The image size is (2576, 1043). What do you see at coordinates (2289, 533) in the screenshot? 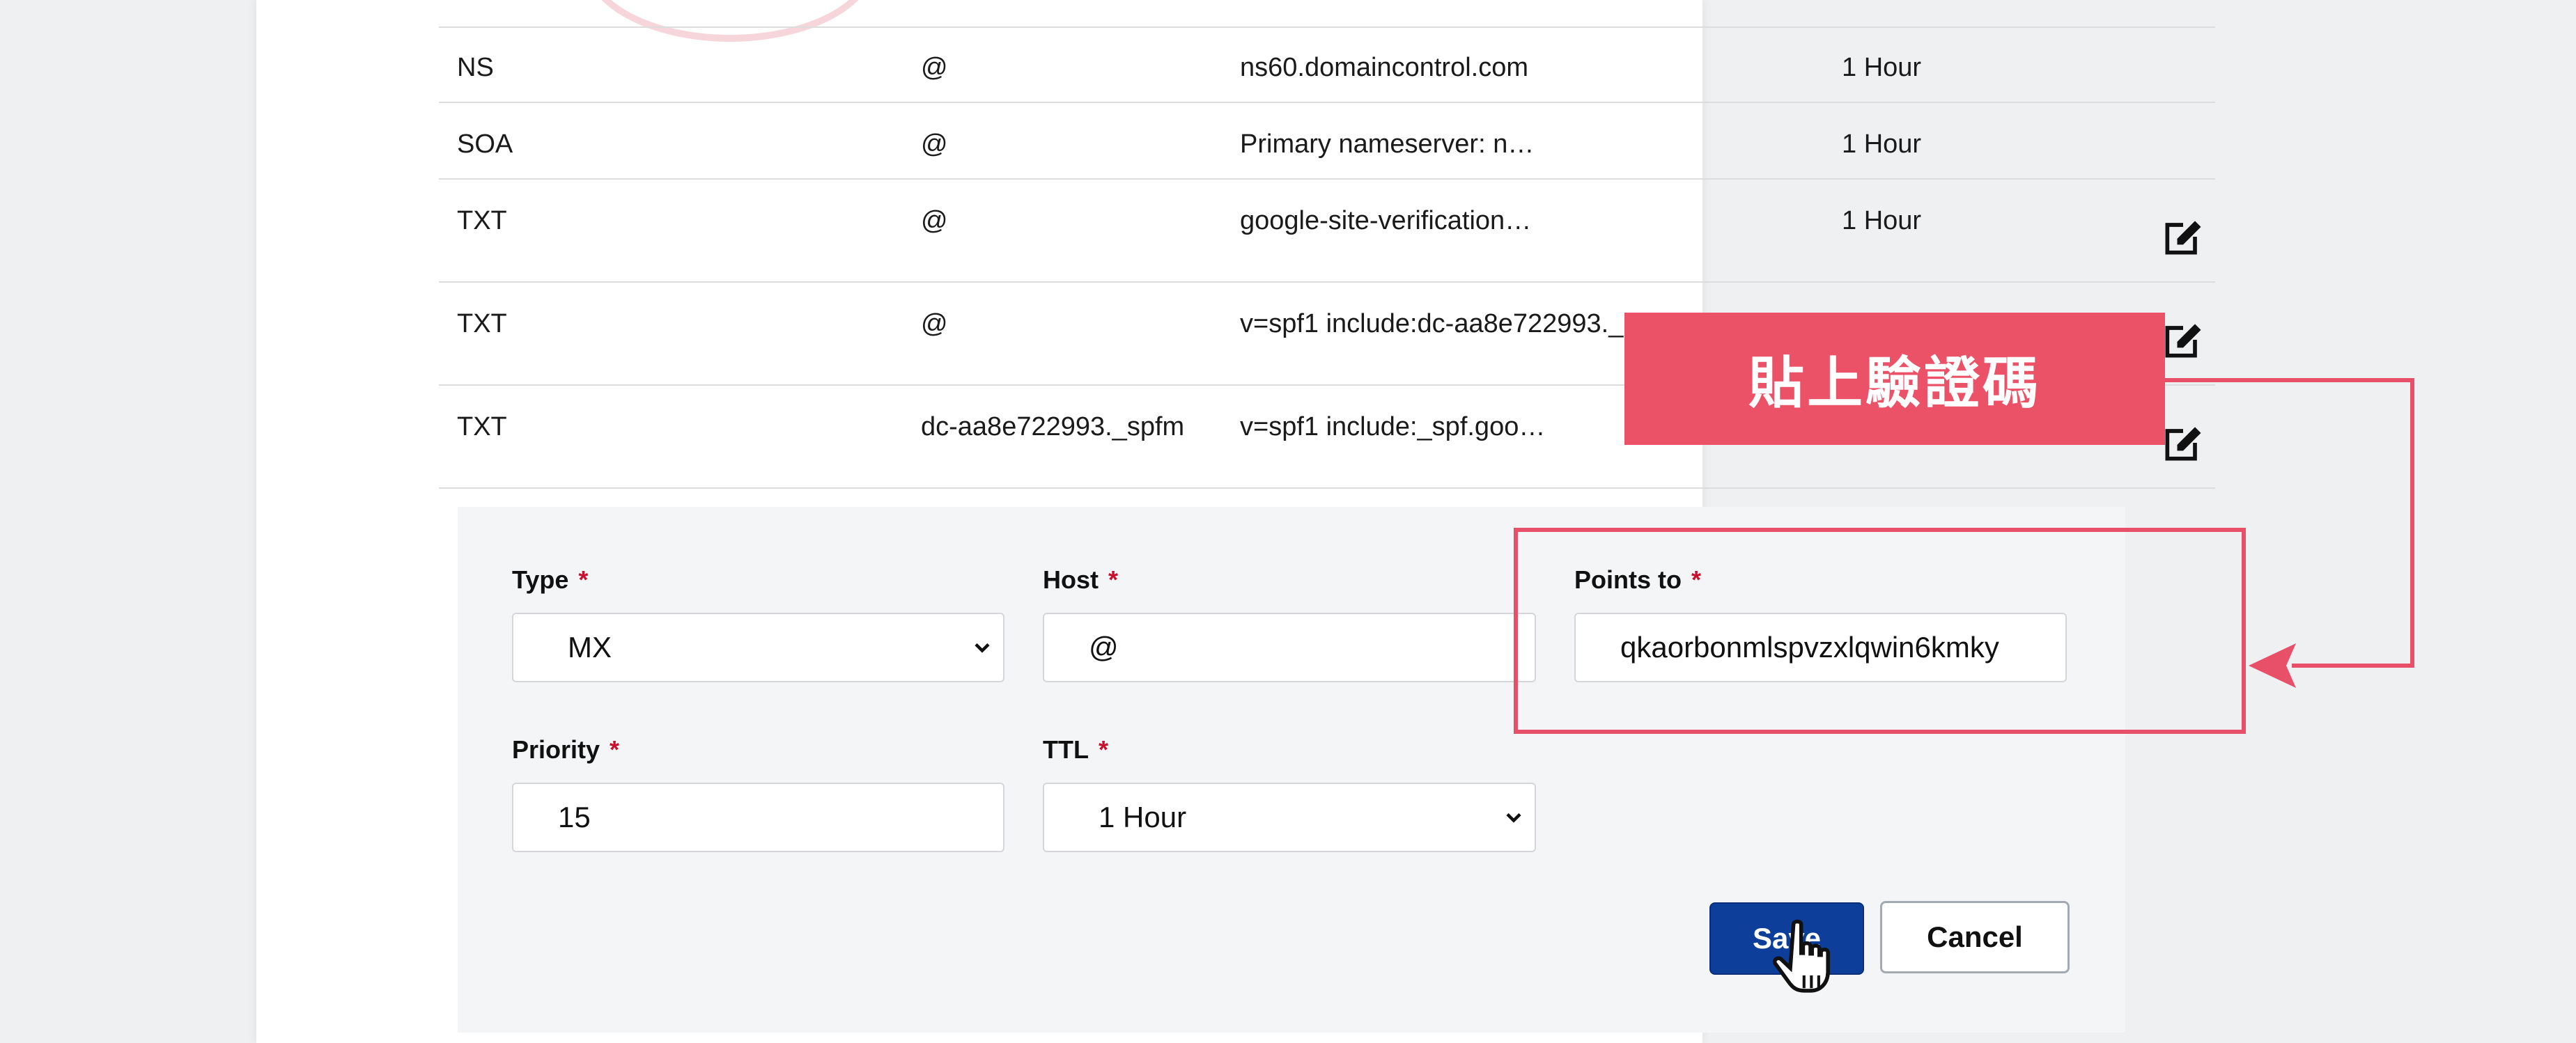
I see `annotation-arrow` at bounding box center [2289, 533].